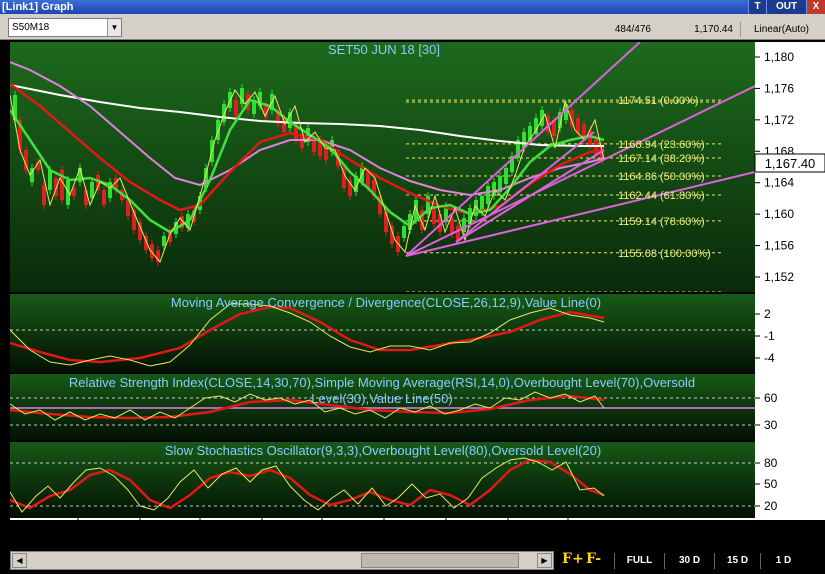  What do you see at coordinates (38, 7) in the screenshot?
I see `window-title: [Link1] Graph` at bounding box center [38, 7].